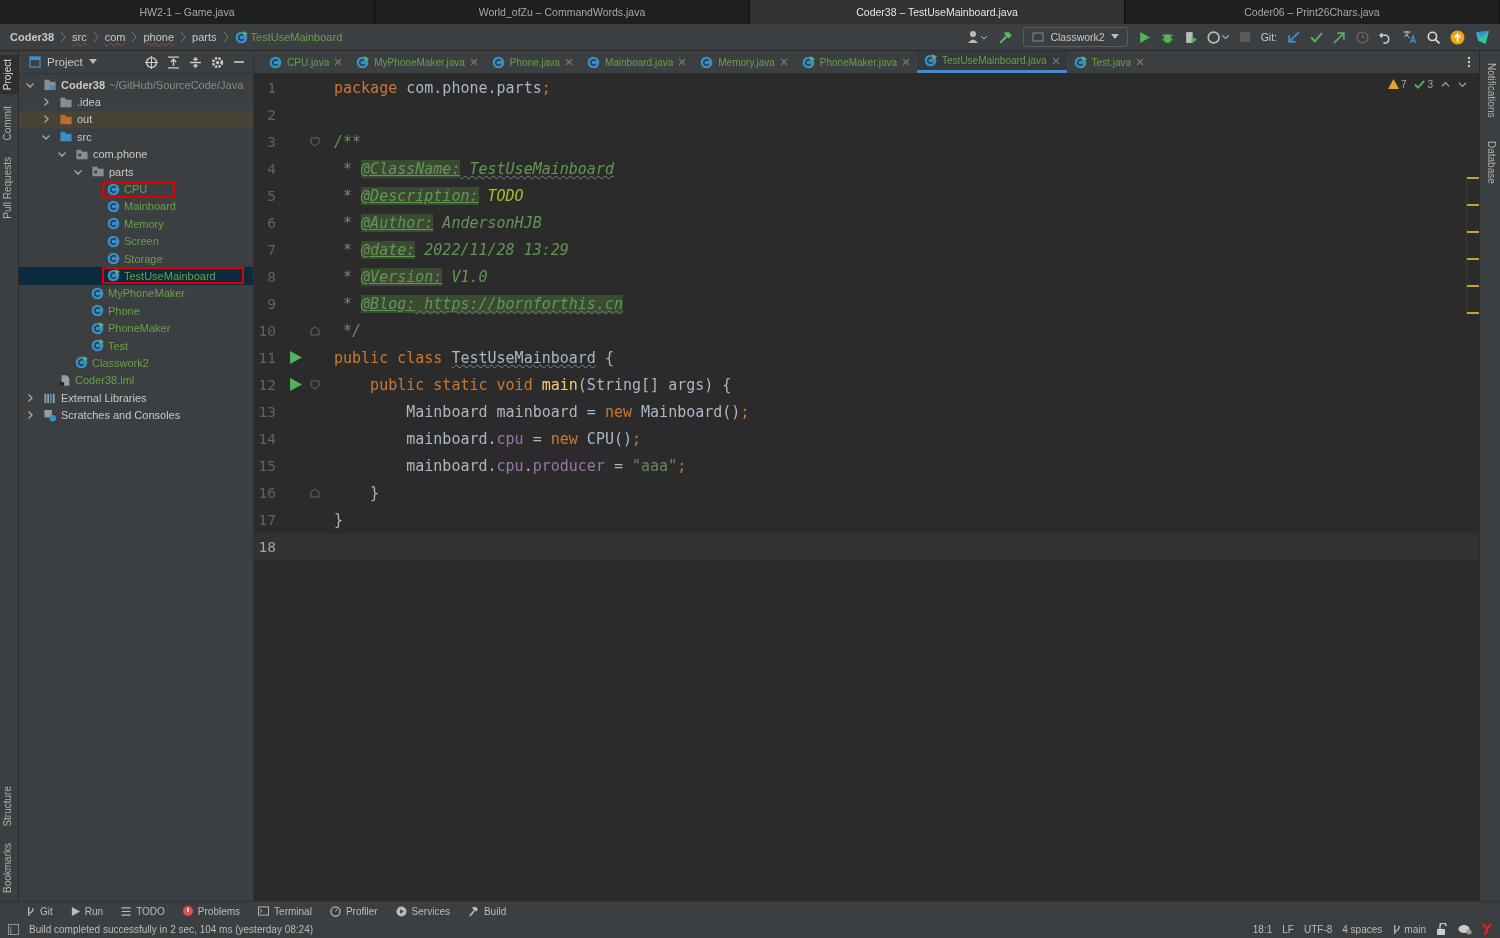 The width and height of the screenshot is (1500, 938). I want to click on tool-window-button: Services, so click(422, 911).